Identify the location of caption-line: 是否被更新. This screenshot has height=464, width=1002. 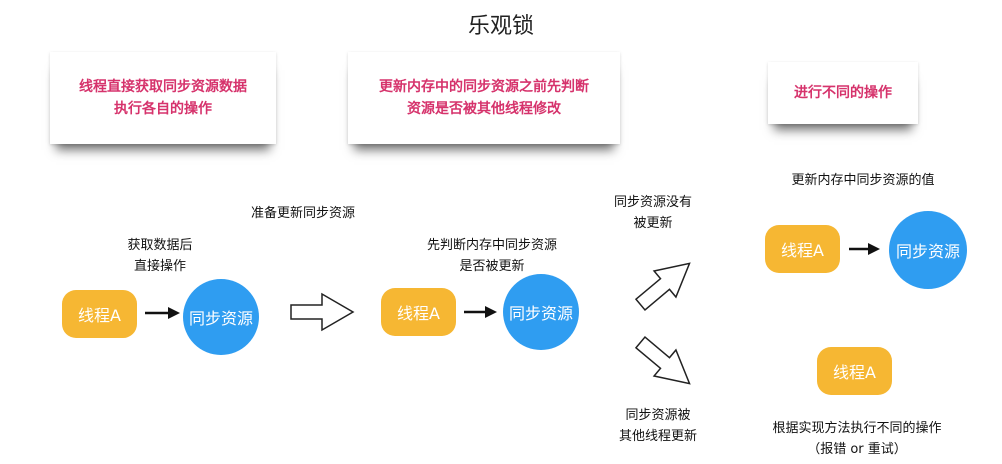
(492, 266).